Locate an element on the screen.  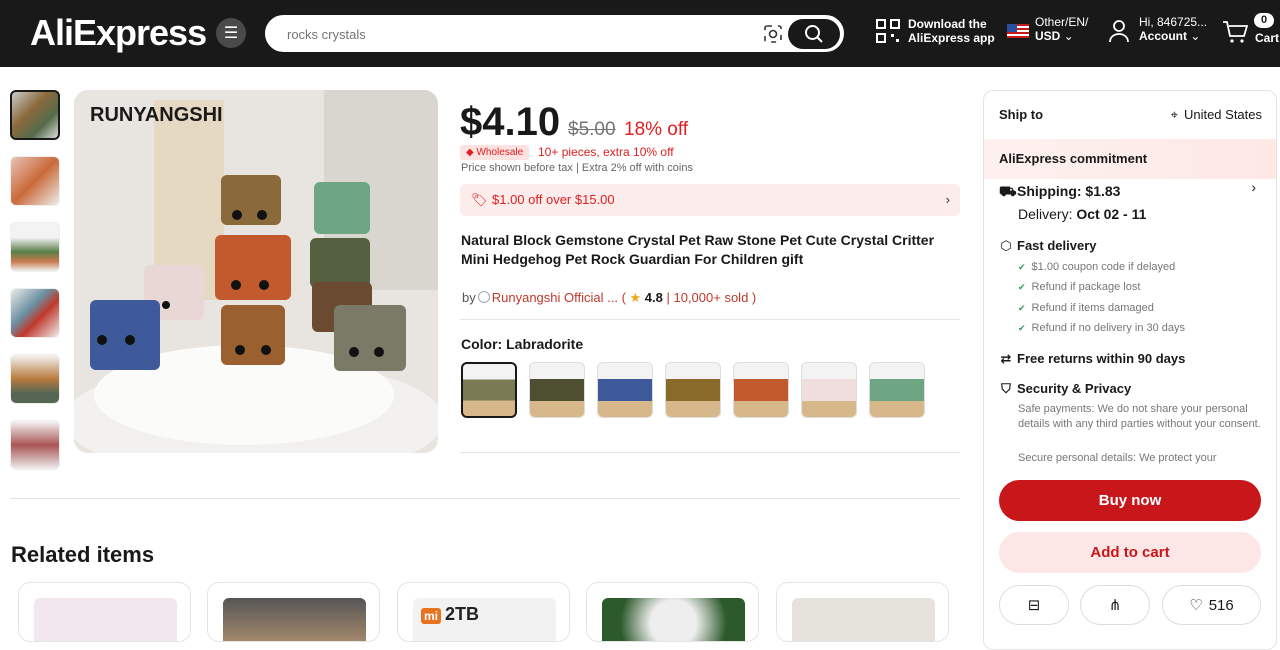
tag-icon: ◆ is located at coordinates (470, 152).